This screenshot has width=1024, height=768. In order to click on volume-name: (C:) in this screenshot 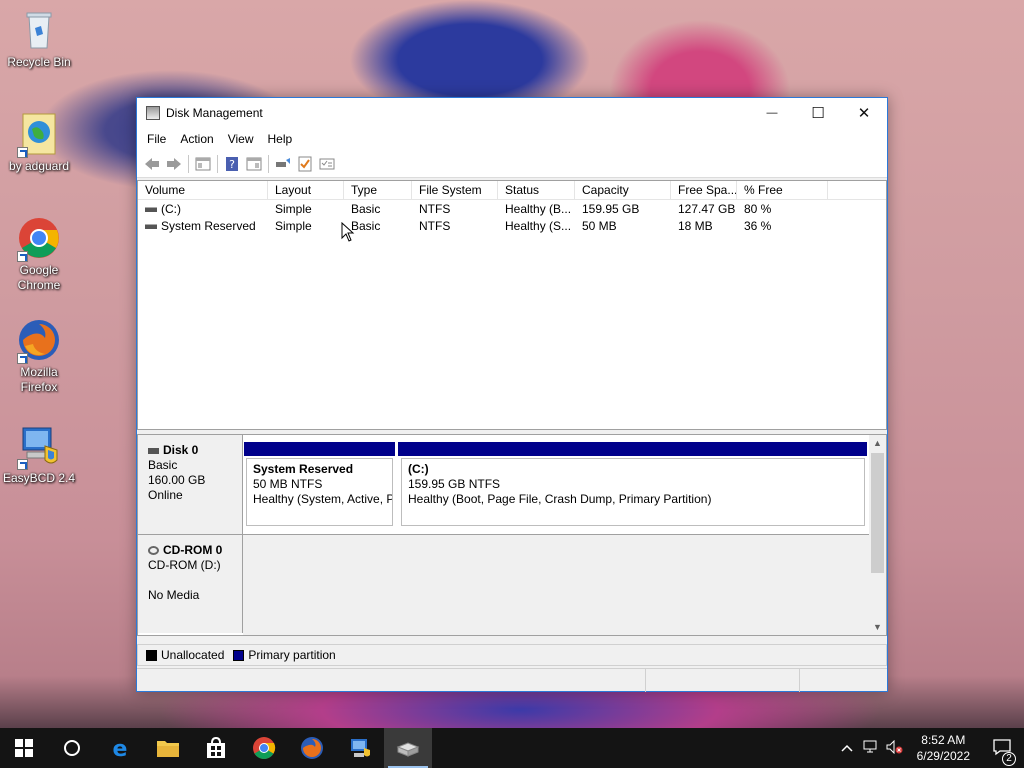, I will do `click(171, 209)`.